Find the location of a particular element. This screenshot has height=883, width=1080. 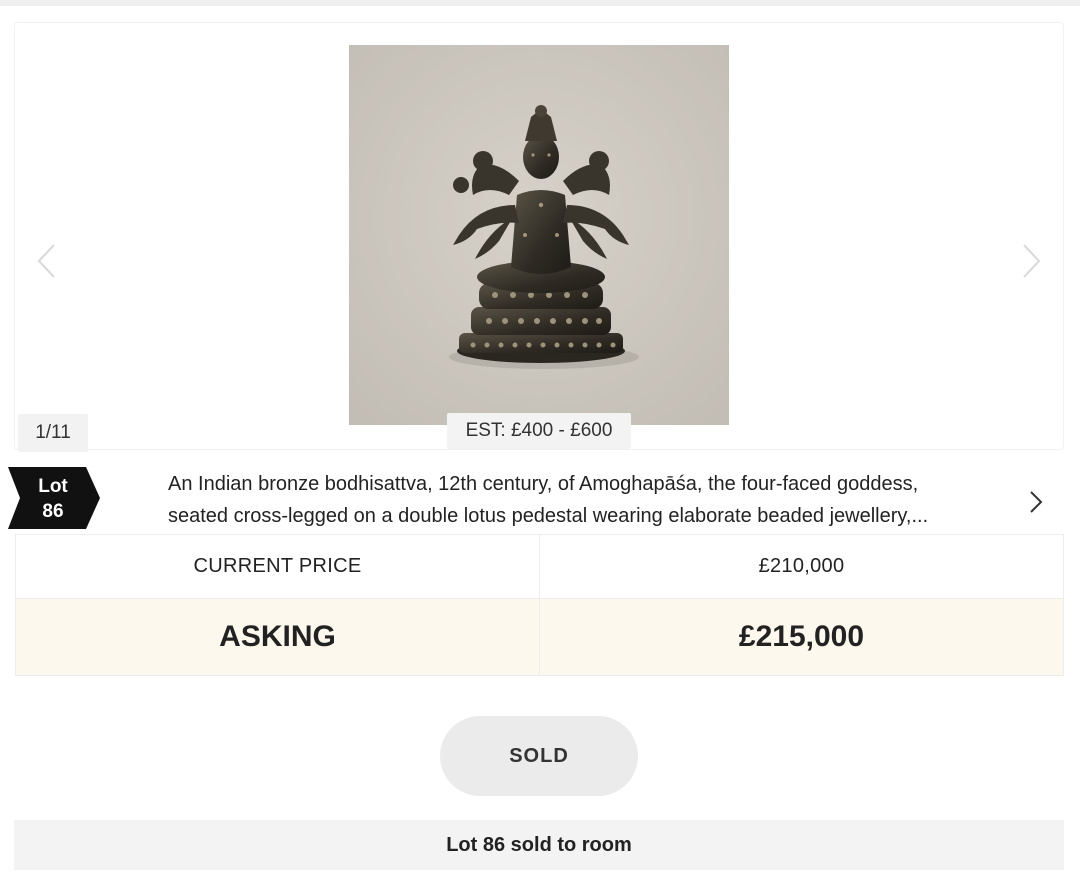

current-price-label: CURRENT PRICE is located at coordinates (277, 566).